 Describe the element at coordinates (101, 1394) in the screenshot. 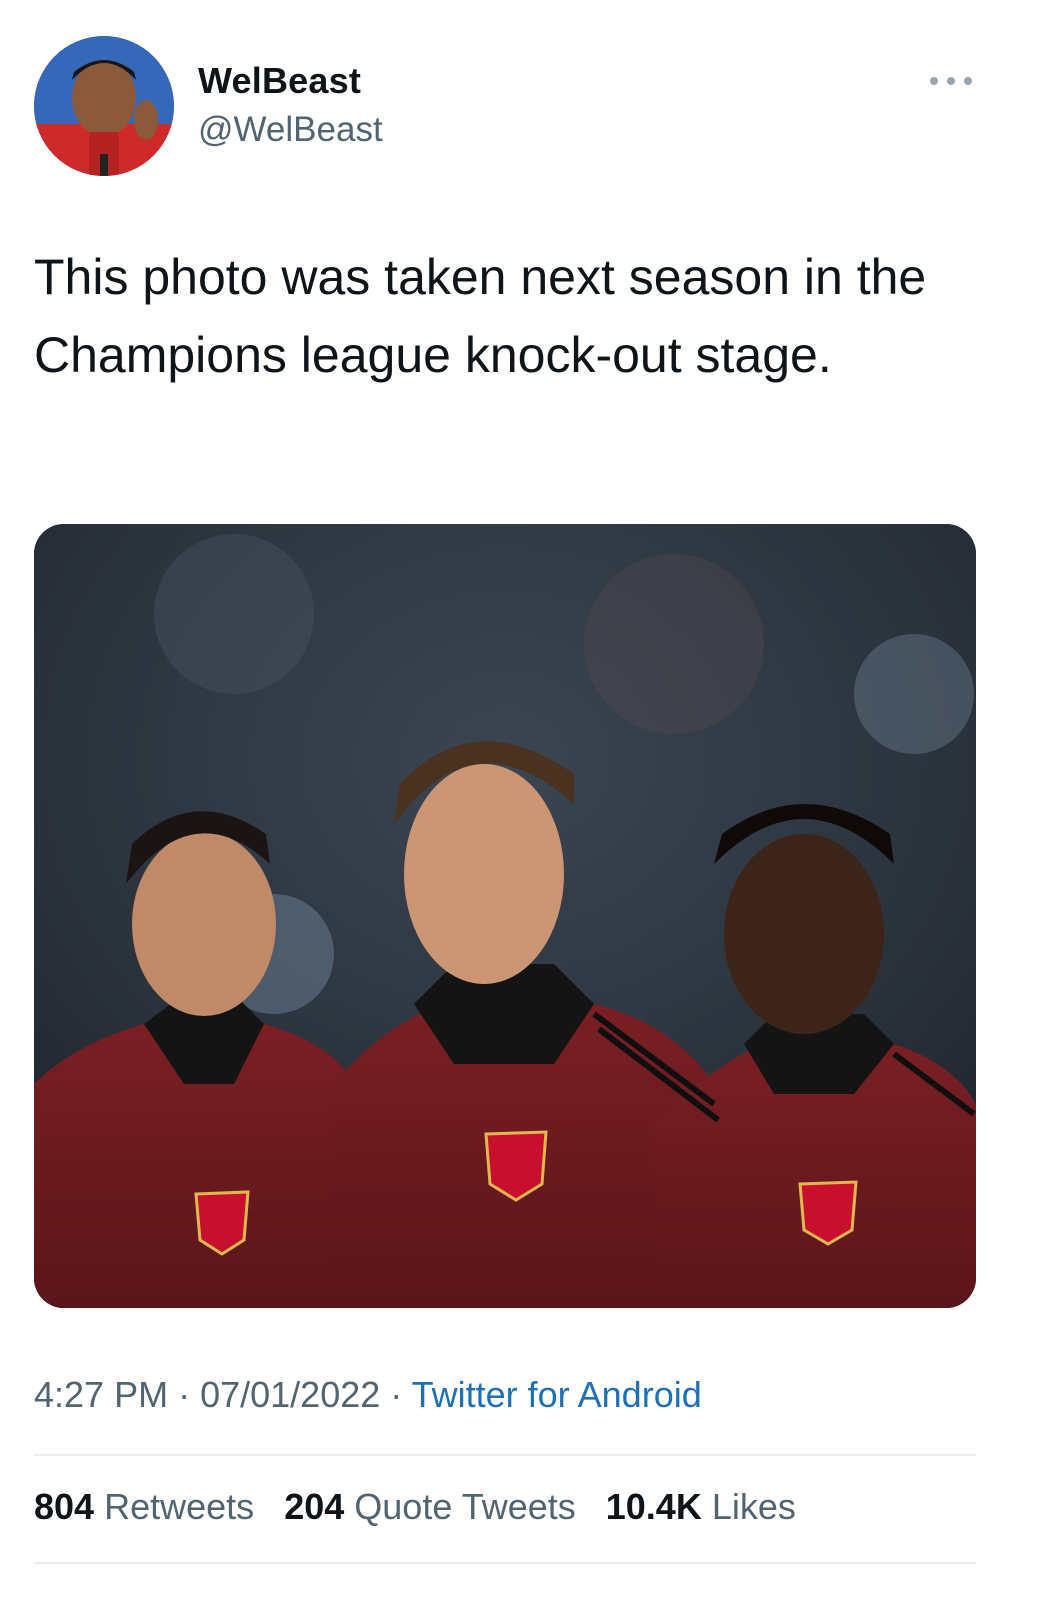

I see `tweet-time: 4:27 PM` at that location.